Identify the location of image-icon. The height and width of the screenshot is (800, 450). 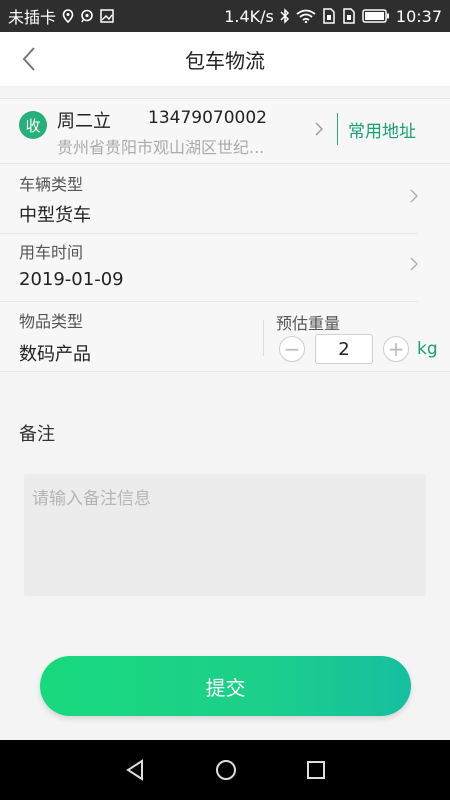
(107, 16).